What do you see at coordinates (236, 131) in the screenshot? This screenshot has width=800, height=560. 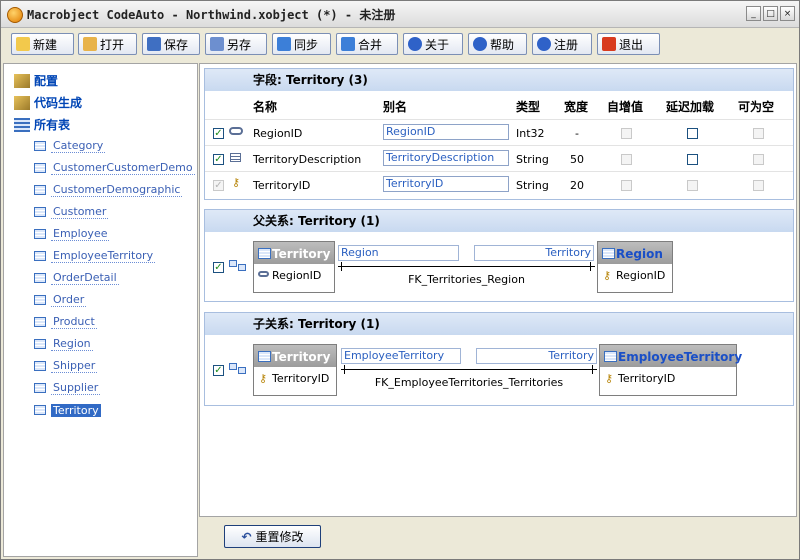 I see `relation-link-icon` at bounding box center [236, 131].